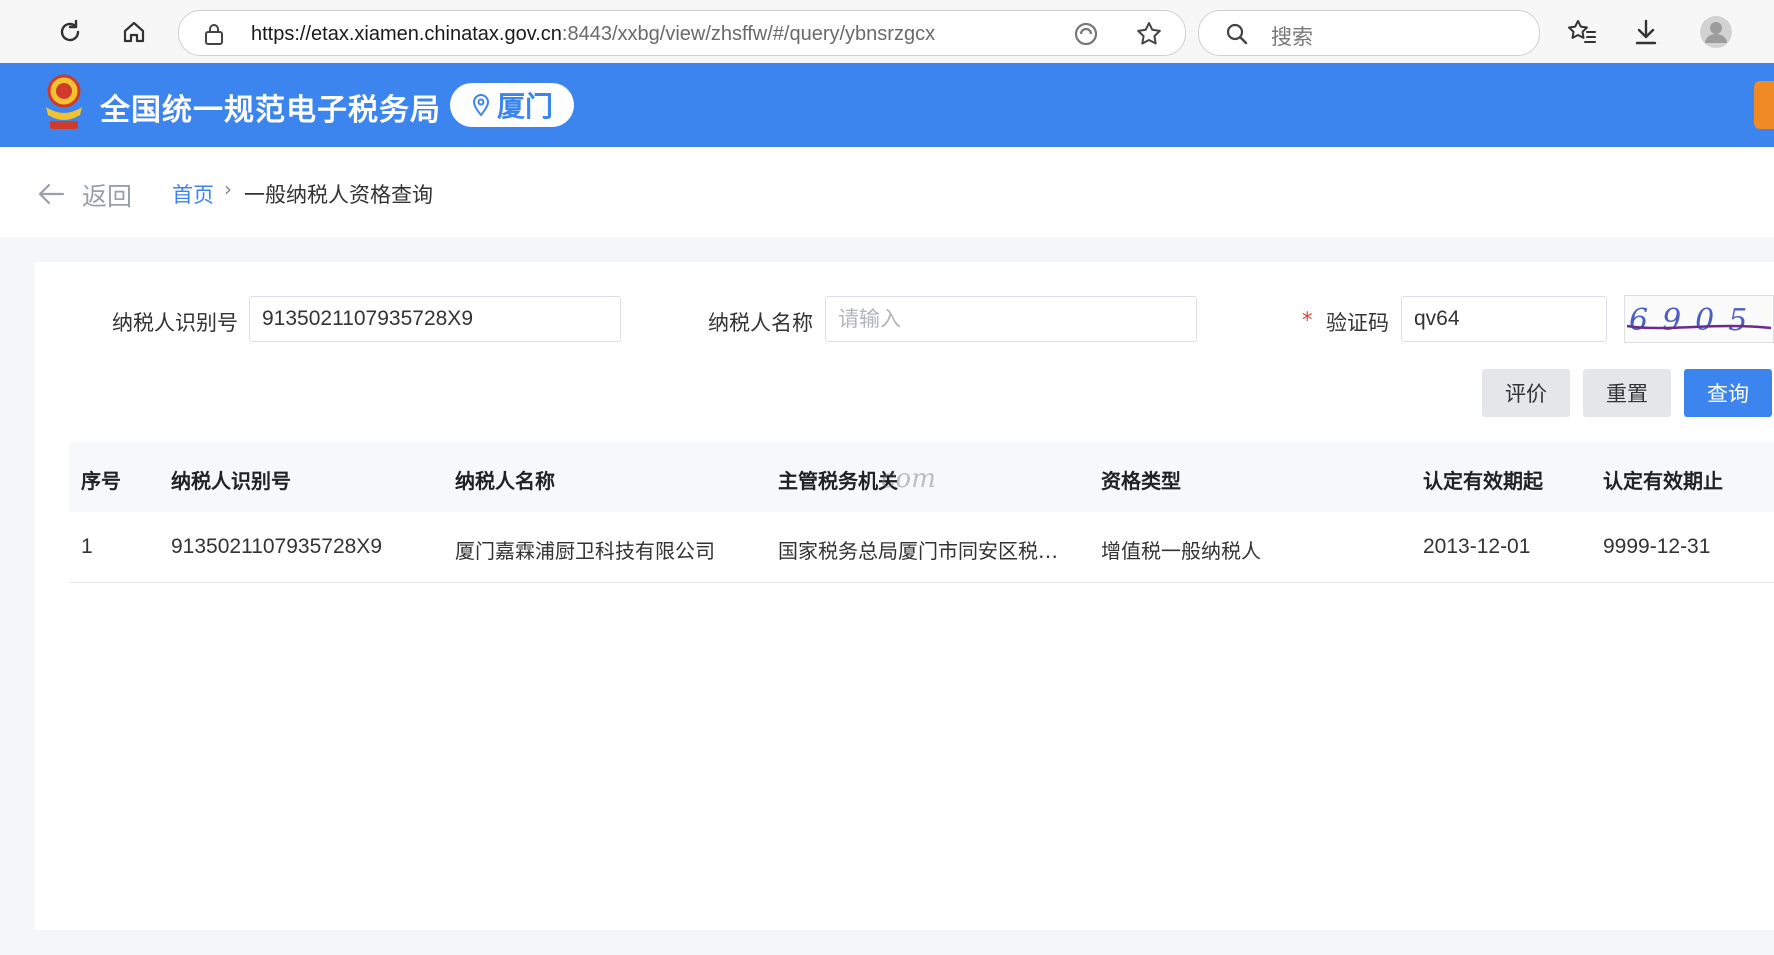 This screenshot has height=955, width=1774. Describe the element at coordinates (585, 551) in the screenshot. I see `cell-taxpayer-name: 厦门嘉霖浦厨卫科技有限公司` at that location.